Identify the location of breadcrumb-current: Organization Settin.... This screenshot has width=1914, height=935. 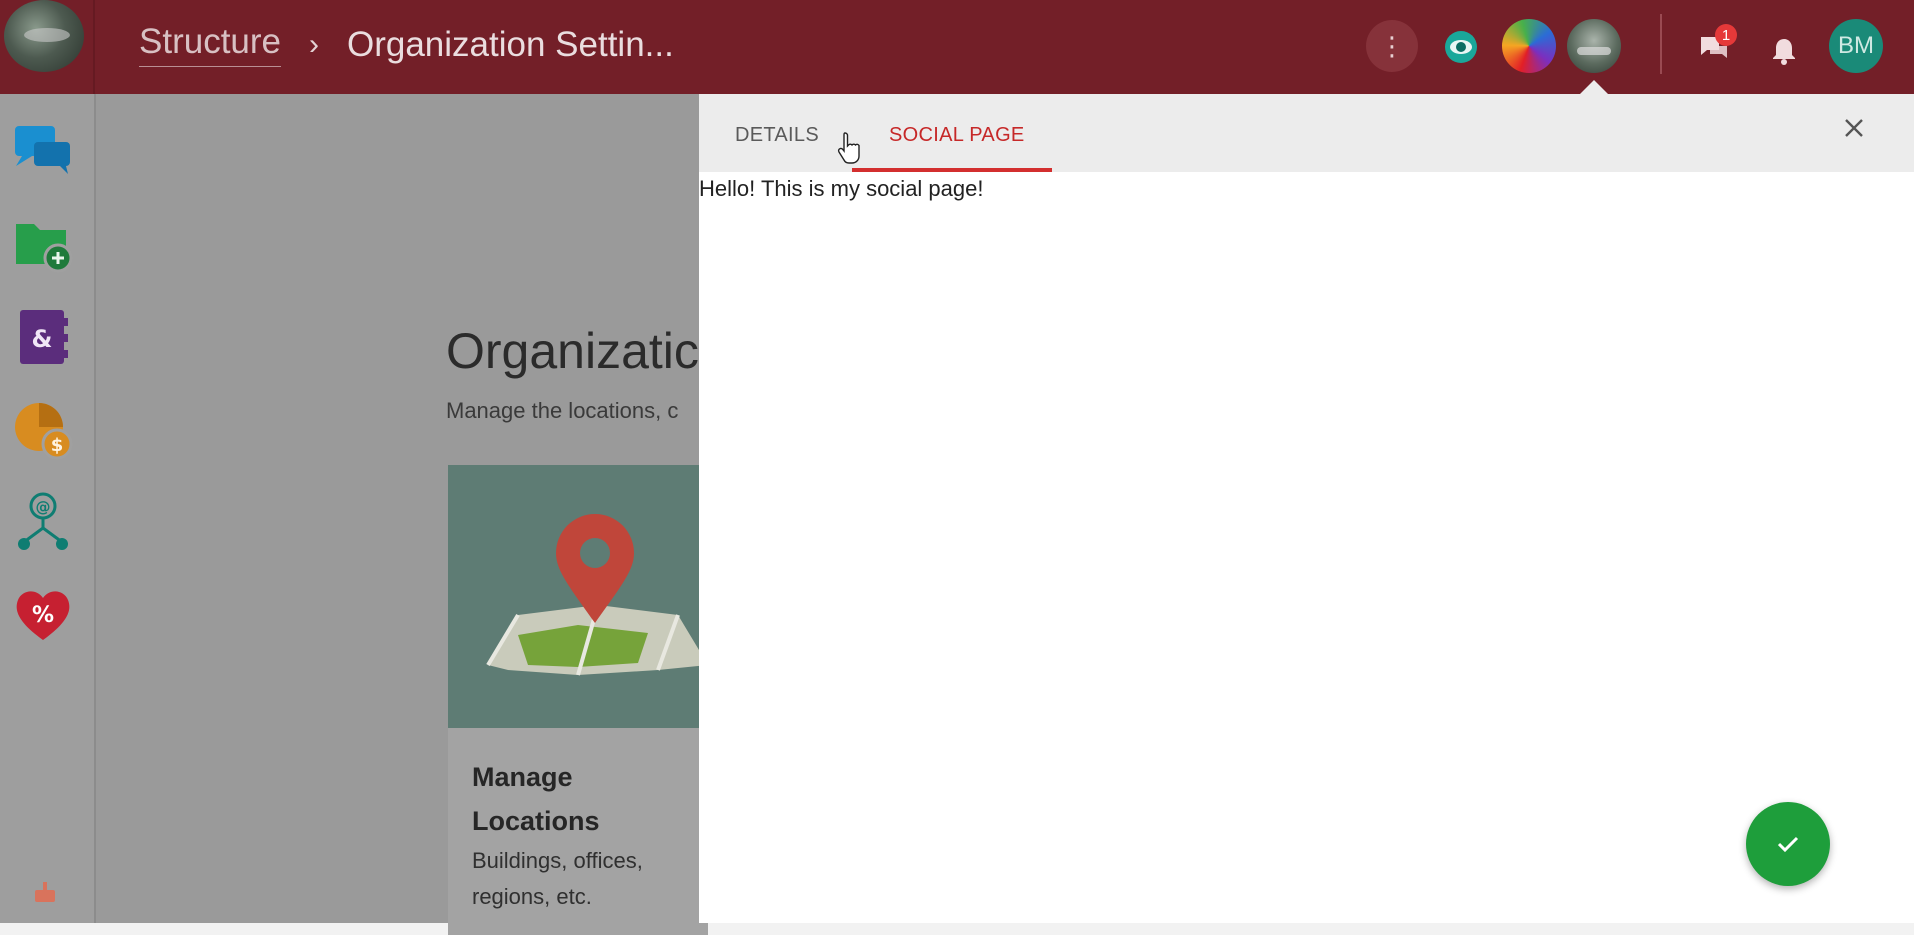
(510, 44).